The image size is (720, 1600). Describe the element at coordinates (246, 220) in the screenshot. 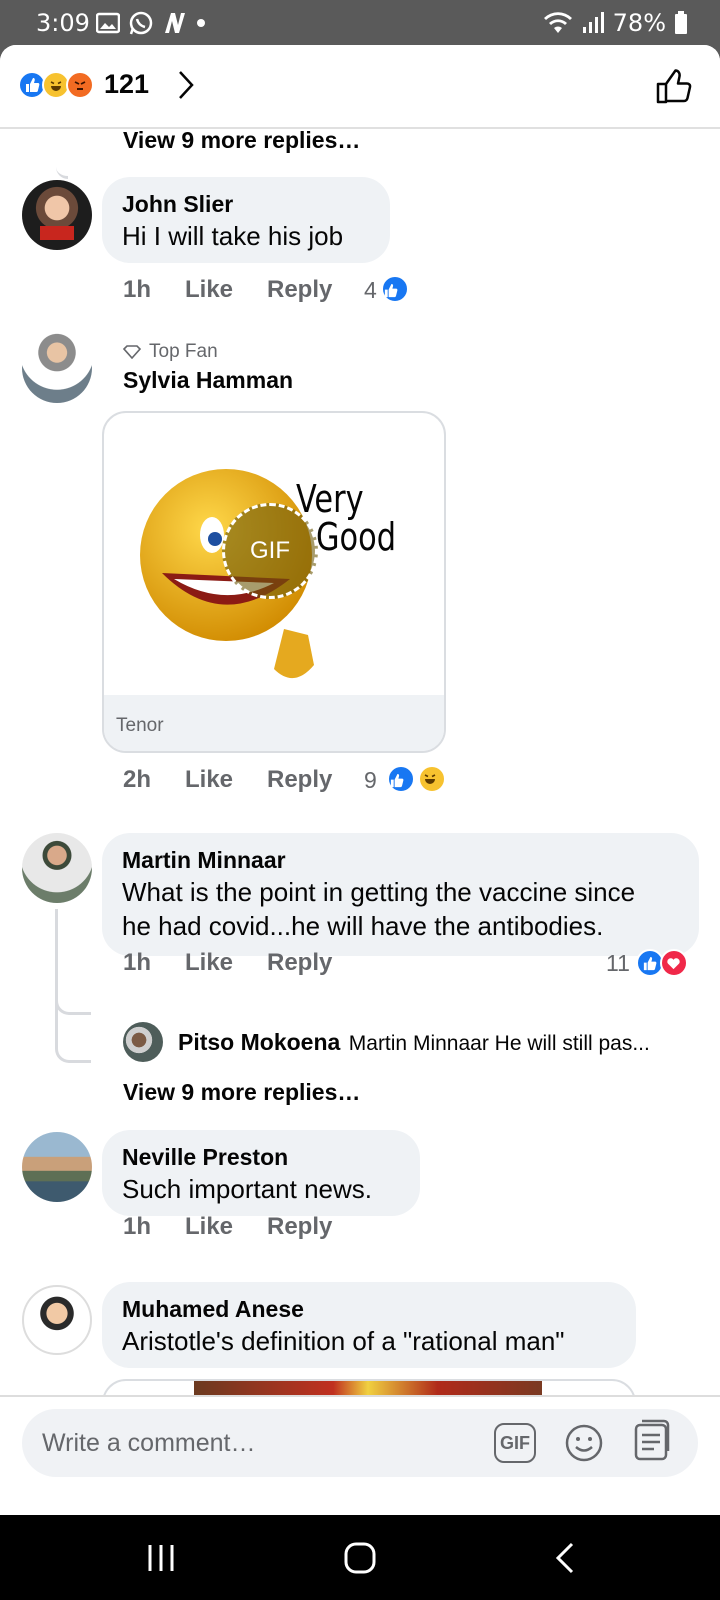

I see `comment-bubble: John Slier Hi I will take his job` at that location.